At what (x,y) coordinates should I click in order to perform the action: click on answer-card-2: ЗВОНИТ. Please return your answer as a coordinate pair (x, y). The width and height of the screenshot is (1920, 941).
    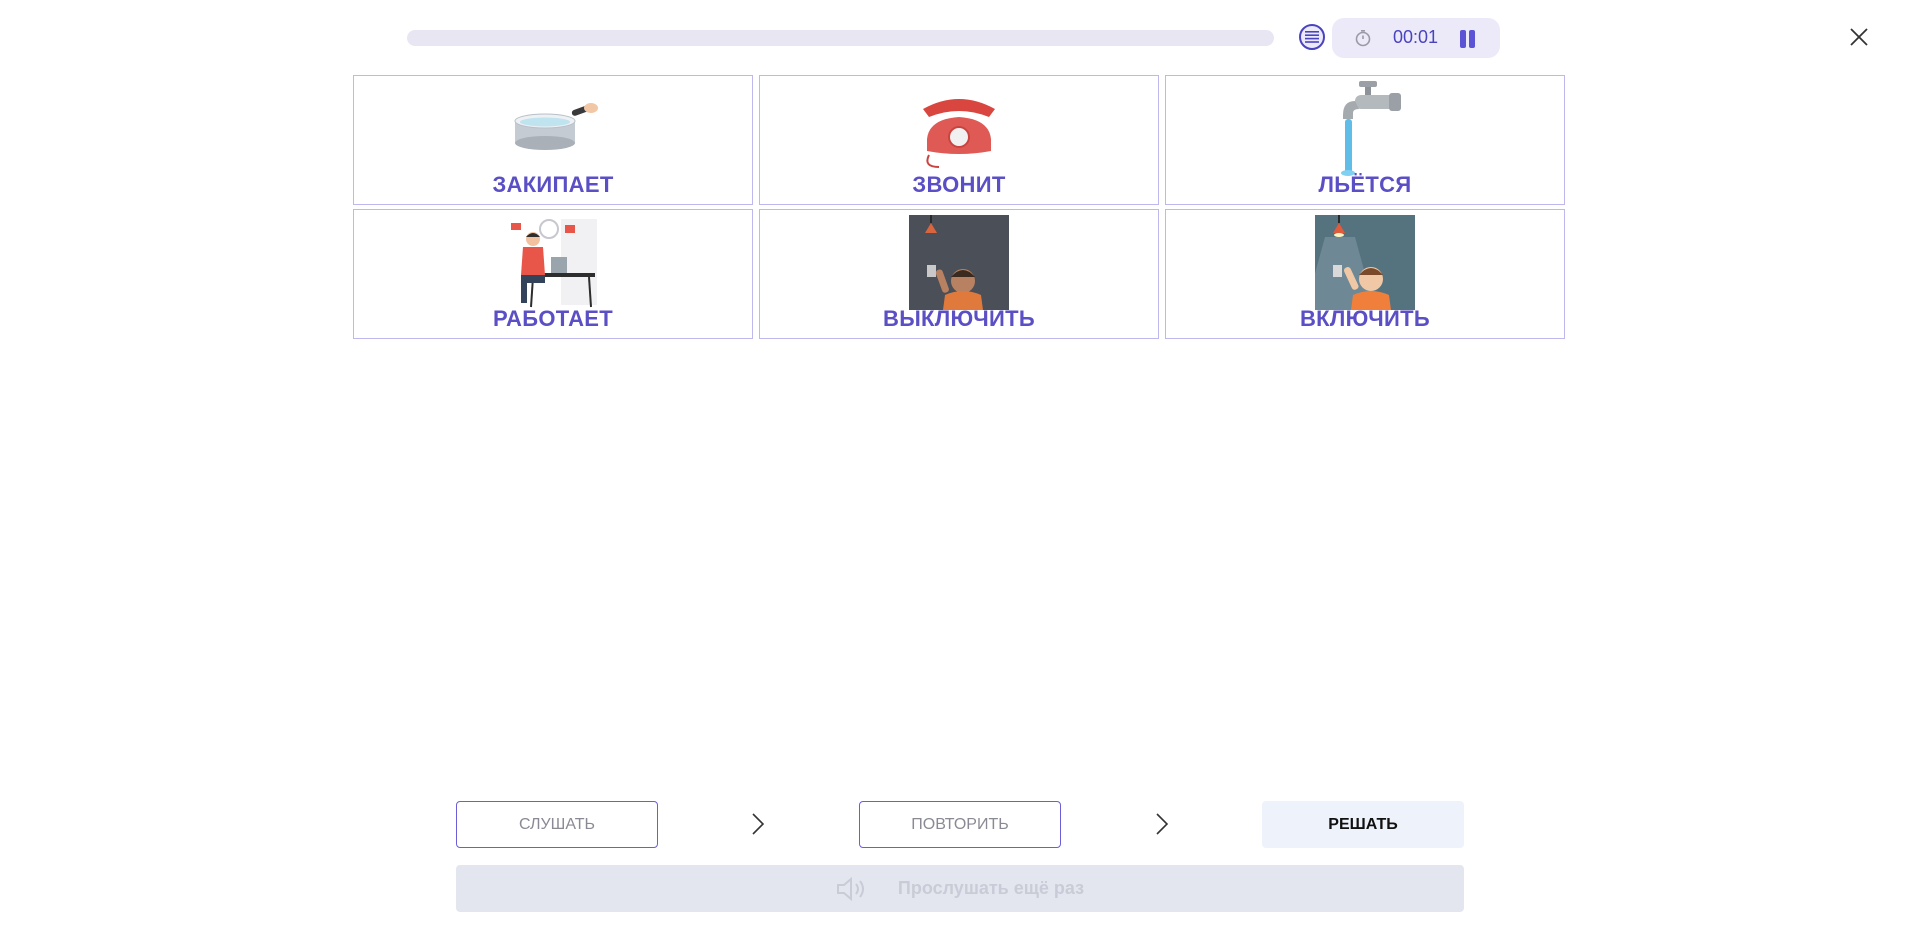
    Looking at the image, I should click on (959, 140).